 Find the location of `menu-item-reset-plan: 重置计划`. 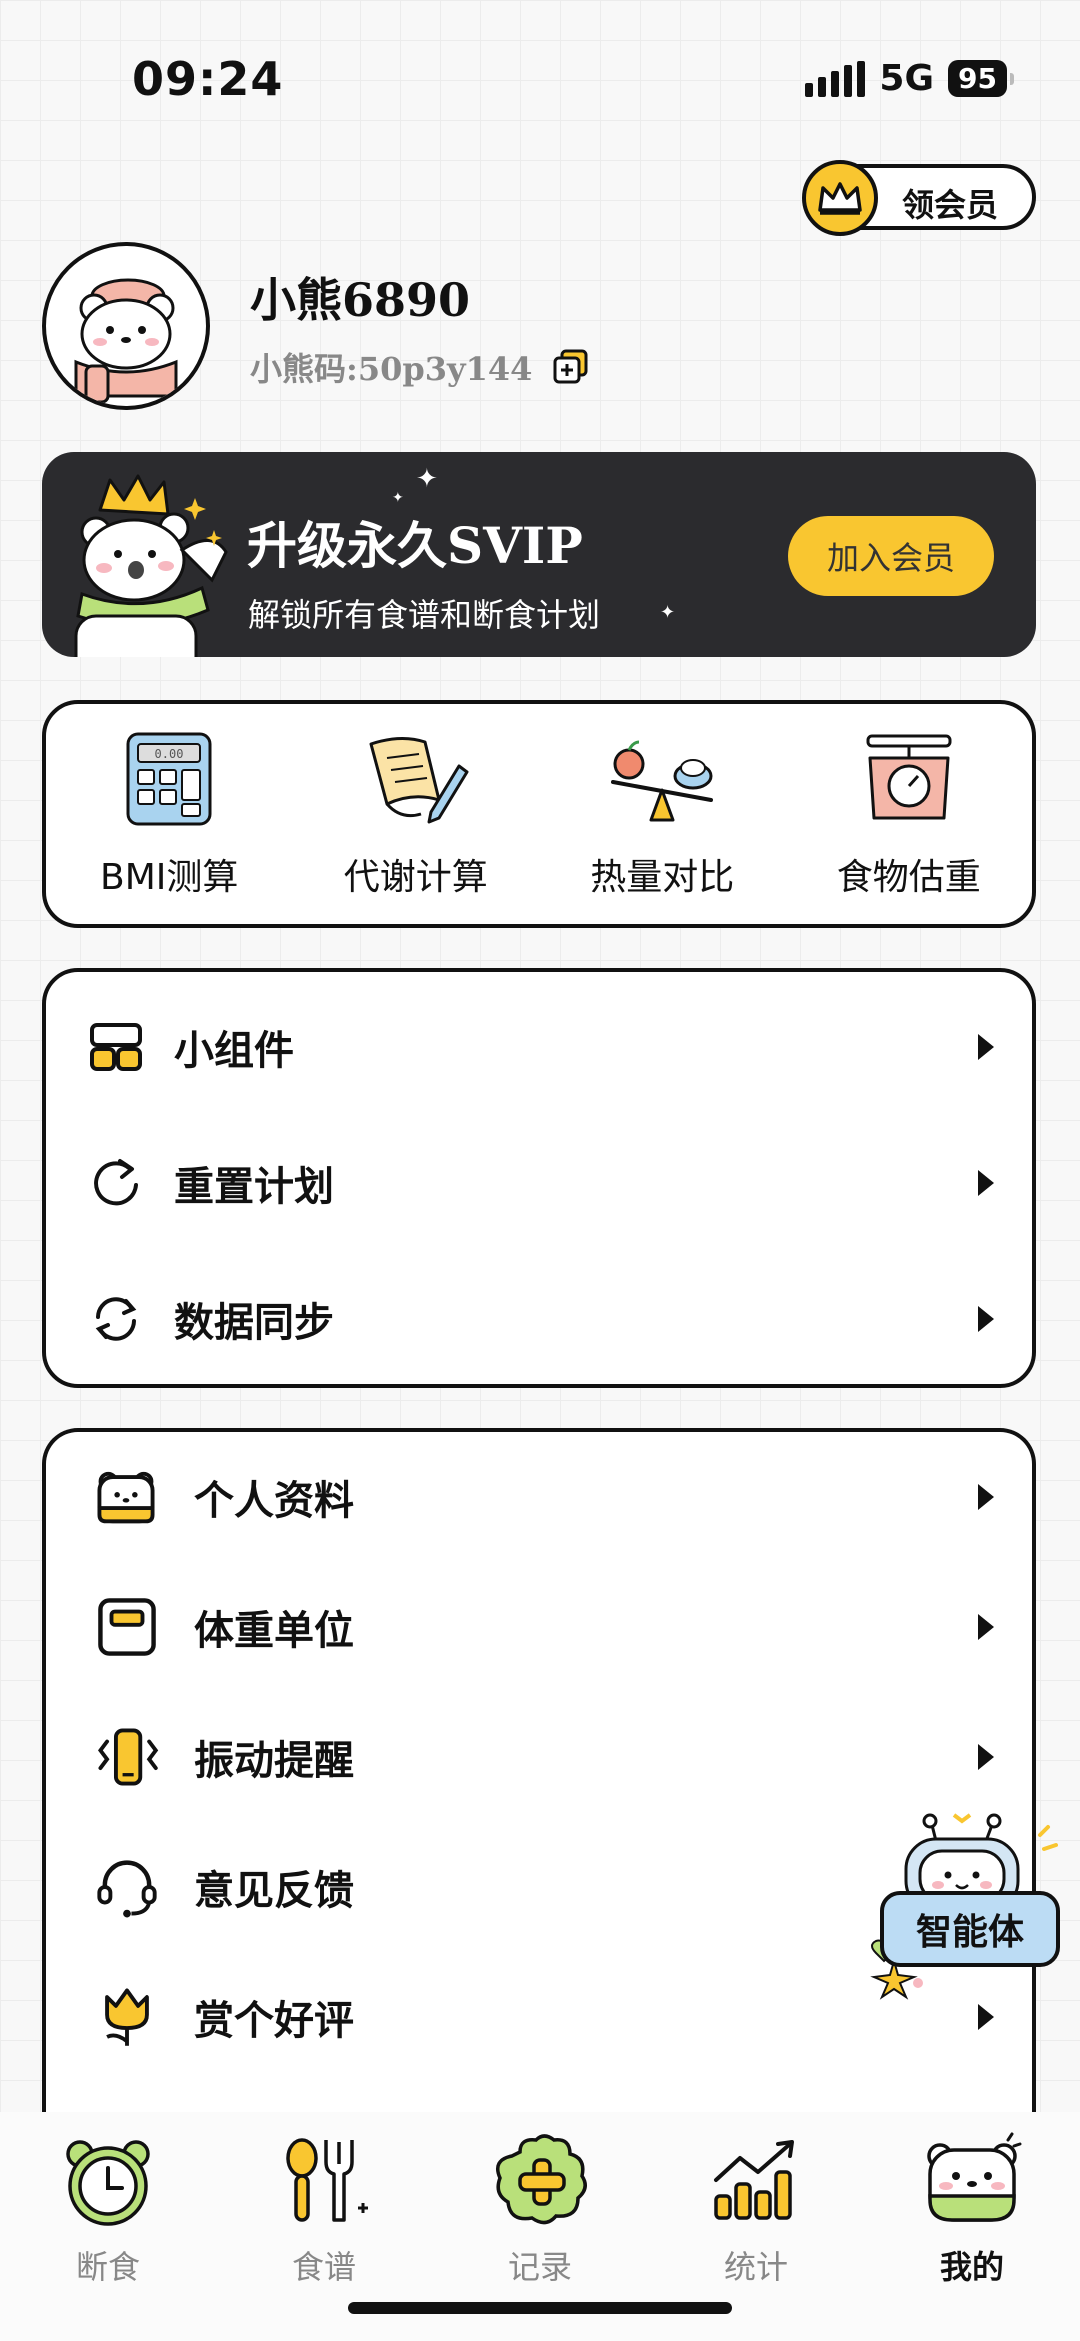

menu-item-reset-plan: 重置计划 is located at coordinates (539, 1183).